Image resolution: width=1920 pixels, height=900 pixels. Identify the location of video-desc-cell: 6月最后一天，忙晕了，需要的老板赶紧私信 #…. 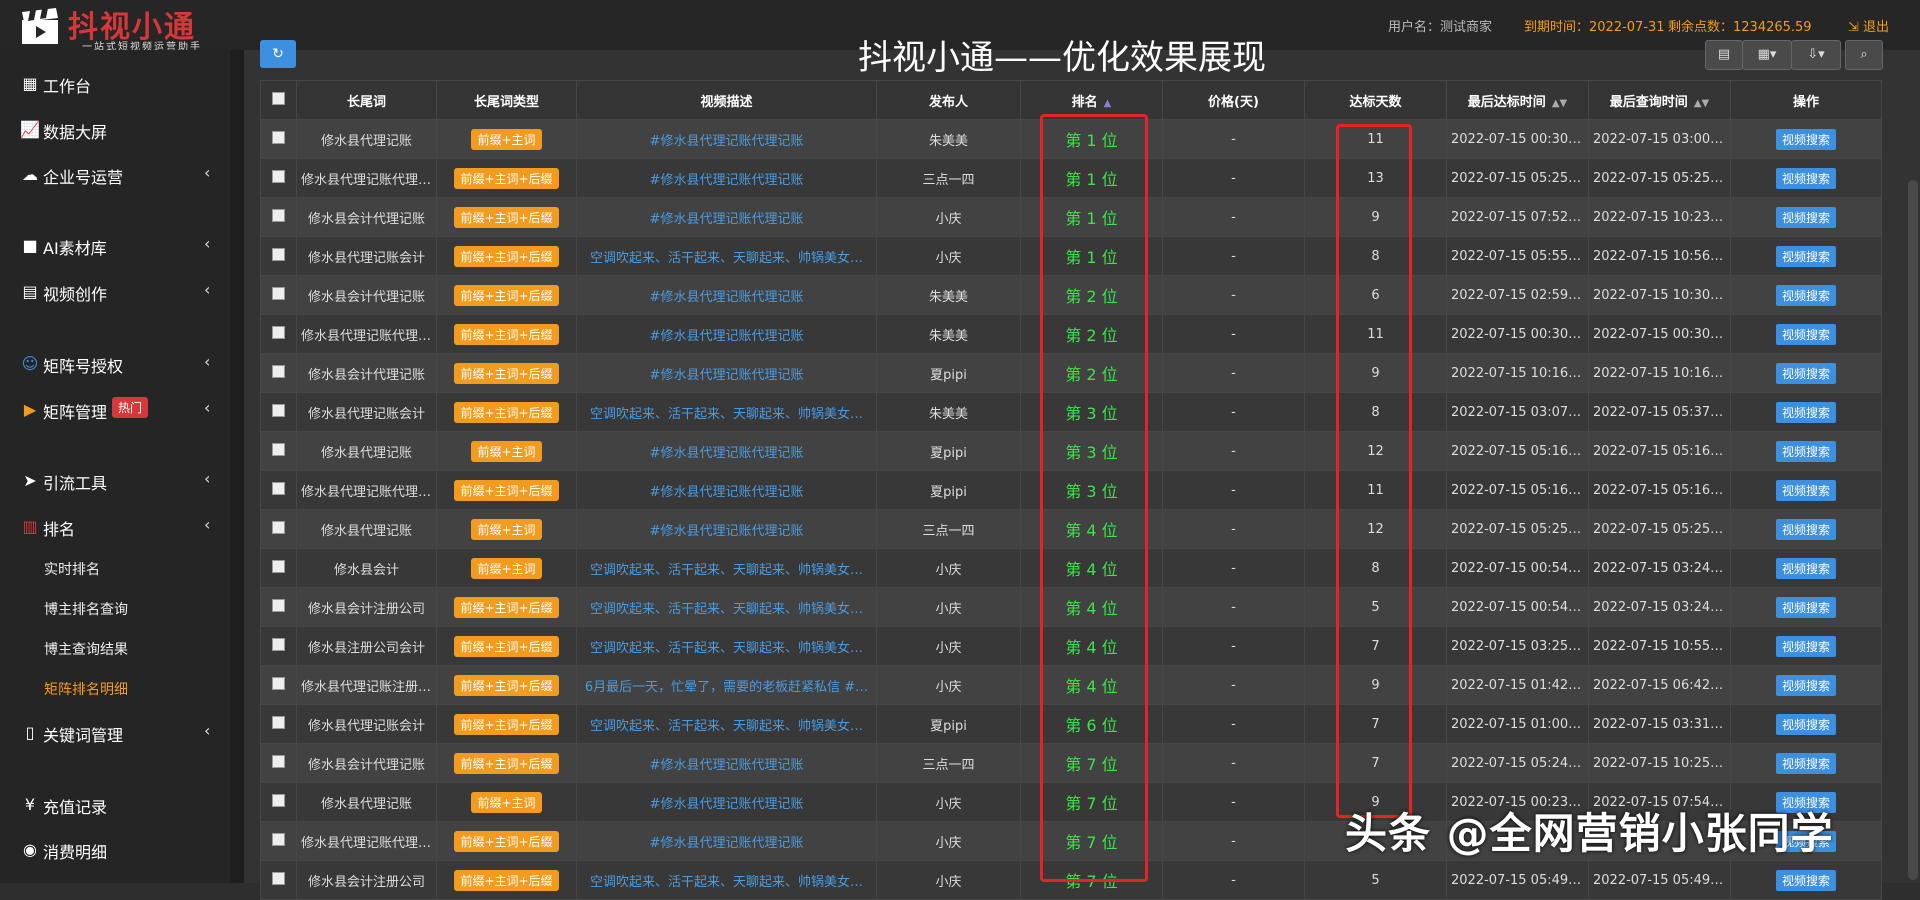
(726, 685).